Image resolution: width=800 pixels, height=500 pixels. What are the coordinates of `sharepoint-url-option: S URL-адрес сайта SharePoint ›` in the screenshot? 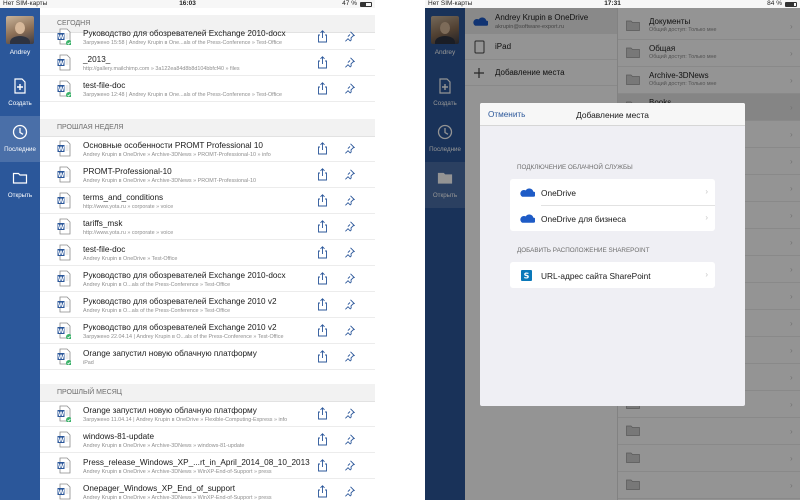 It's located at (612, 275).